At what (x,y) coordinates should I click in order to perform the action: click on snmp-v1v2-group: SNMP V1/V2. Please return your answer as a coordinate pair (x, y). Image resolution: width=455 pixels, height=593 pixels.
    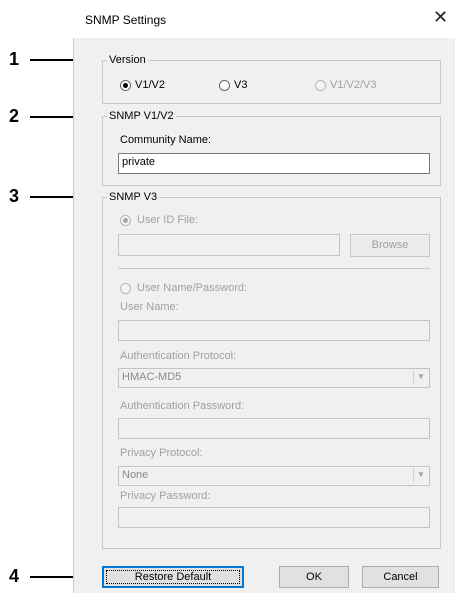
    Looking at the image, I should click on (271, 148).